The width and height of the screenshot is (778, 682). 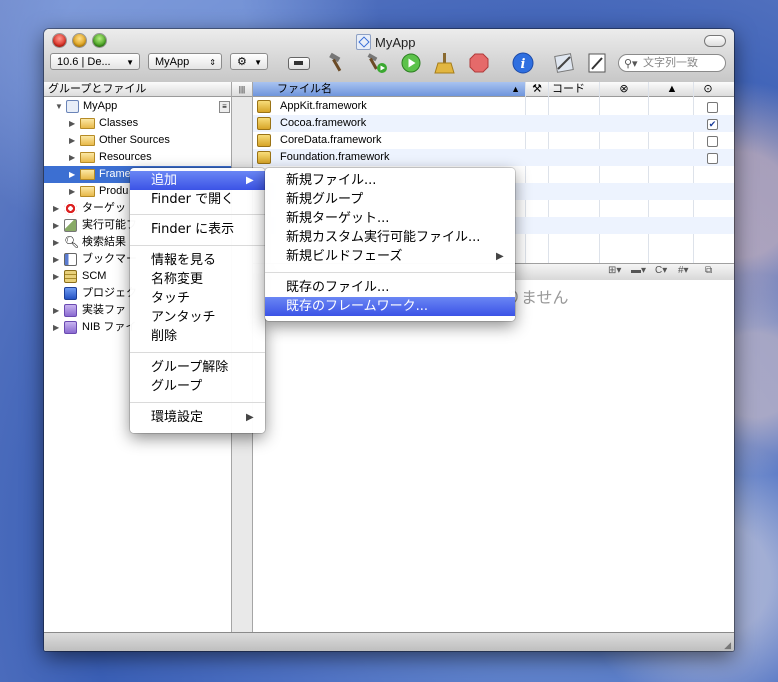 I want to click on sdk-popup: 10.6 | De... ▼, so click(x=95, y=61).